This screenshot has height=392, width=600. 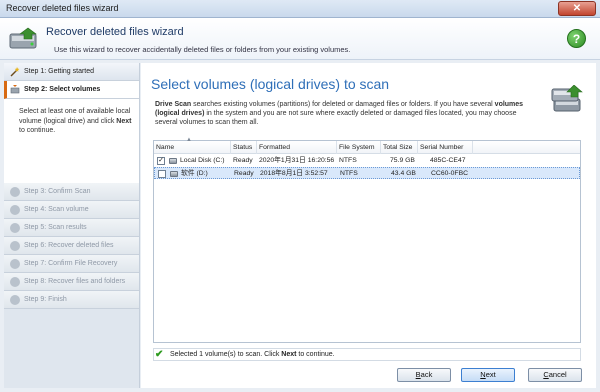 I want to click on step-select-volumes: Step 2: Select volumes, so click(x=71, y=90).